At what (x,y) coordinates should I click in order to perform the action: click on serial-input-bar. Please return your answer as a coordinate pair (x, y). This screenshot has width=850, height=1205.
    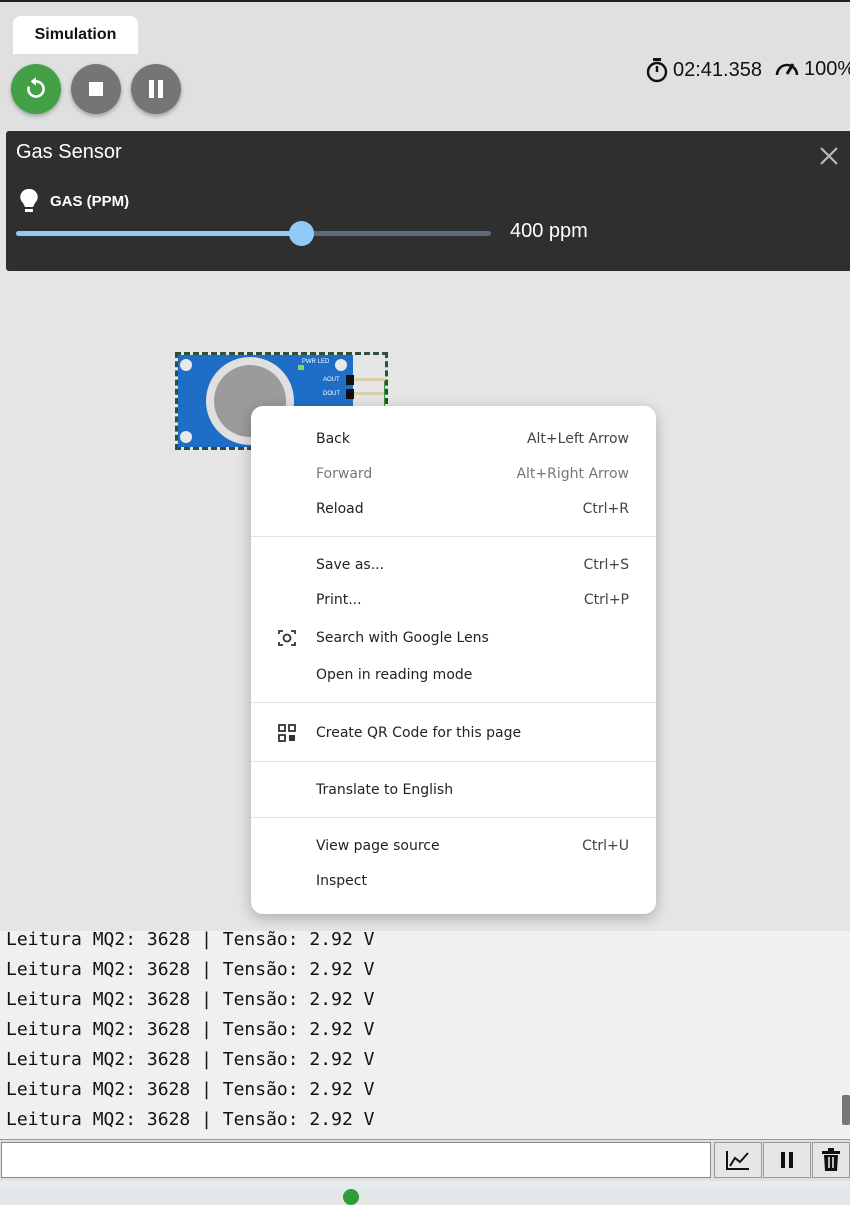
    Looking at the image, I should click on (425, 1160).